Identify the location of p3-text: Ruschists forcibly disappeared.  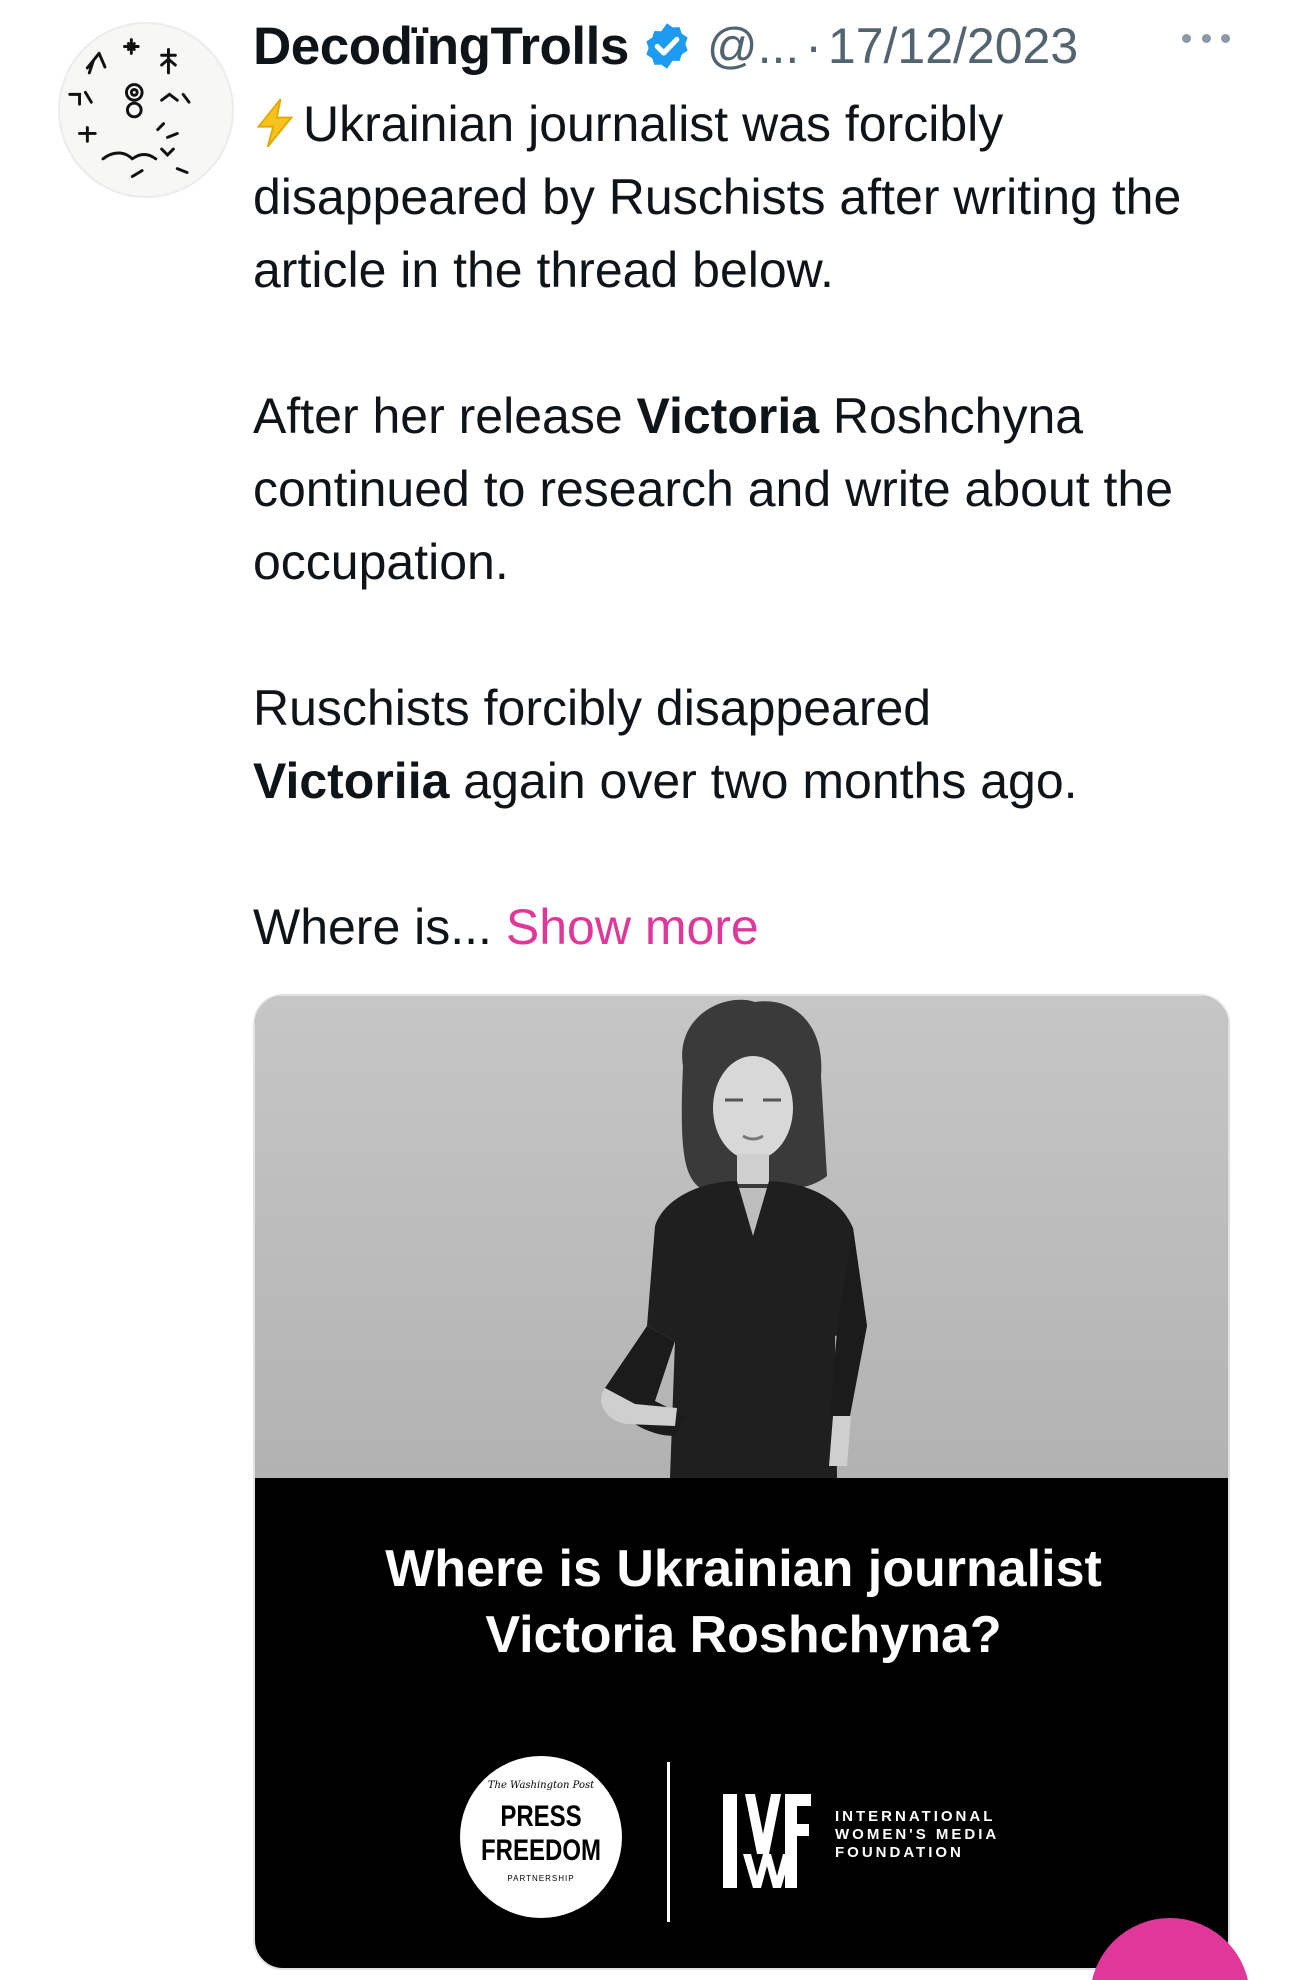
(592, 708).